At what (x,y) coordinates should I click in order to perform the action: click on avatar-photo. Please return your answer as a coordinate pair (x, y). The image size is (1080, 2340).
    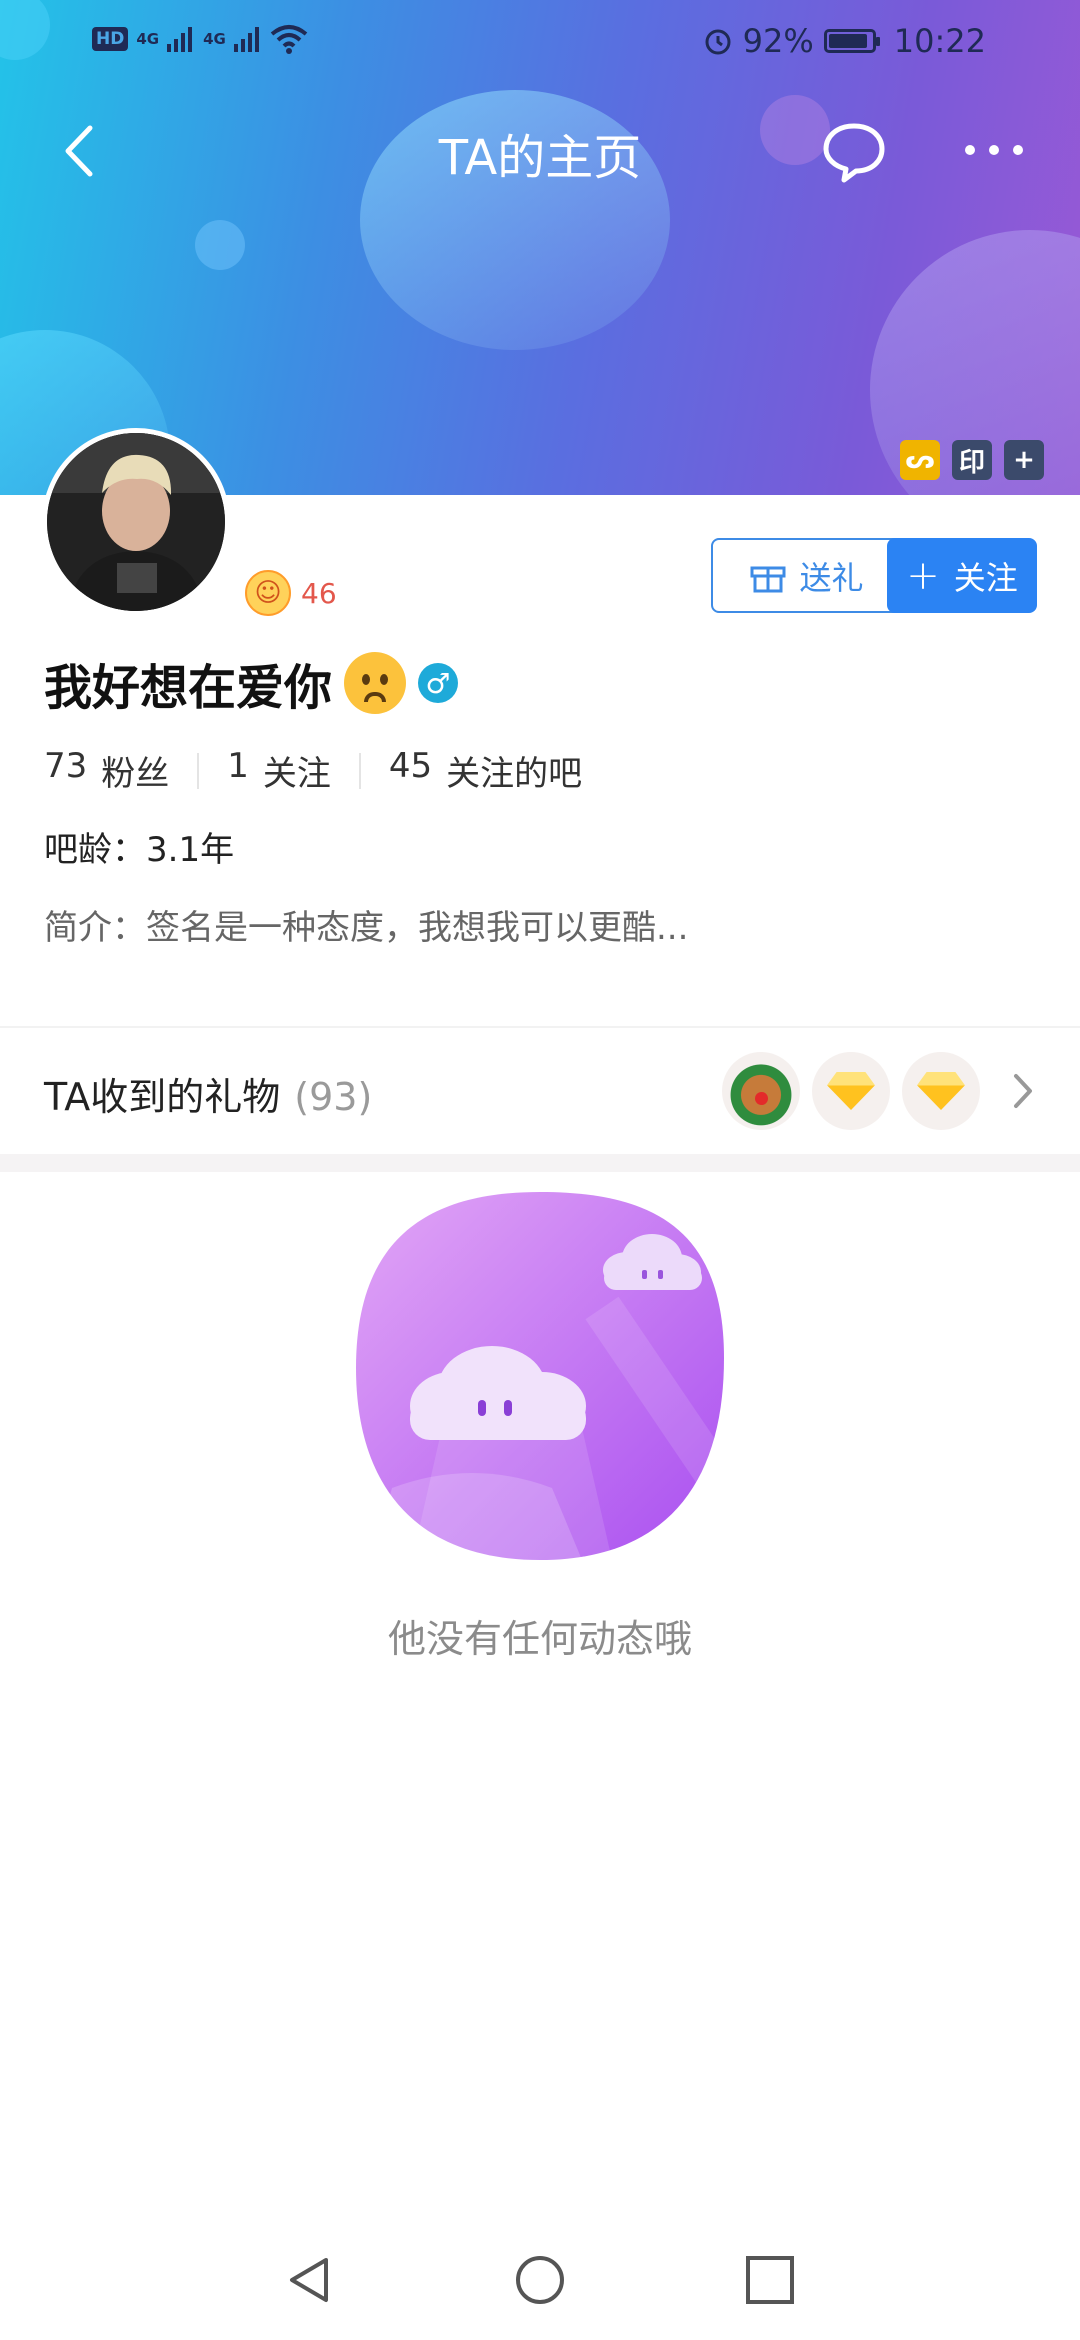
    Looking at the image, I should click on (136, 522).